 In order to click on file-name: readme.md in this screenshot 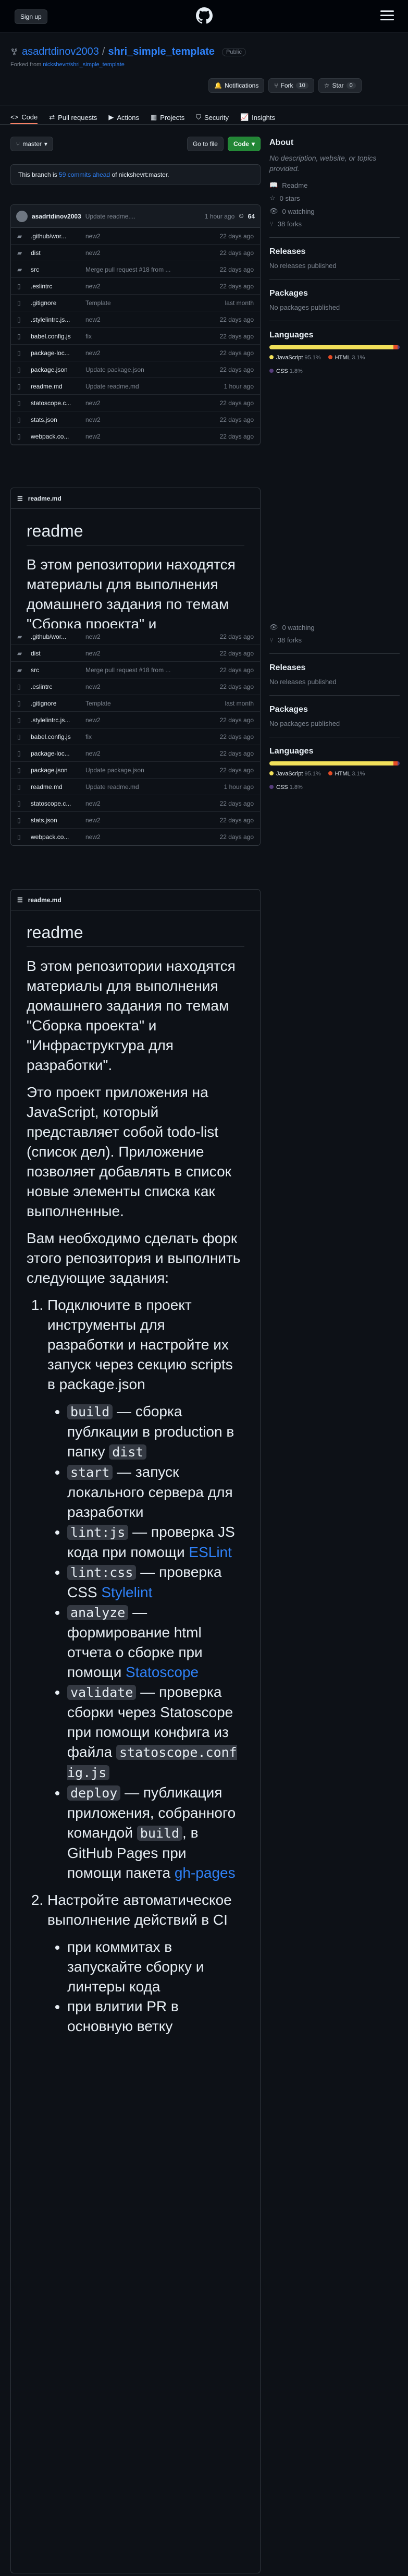, I will do `click(58, 787)`.